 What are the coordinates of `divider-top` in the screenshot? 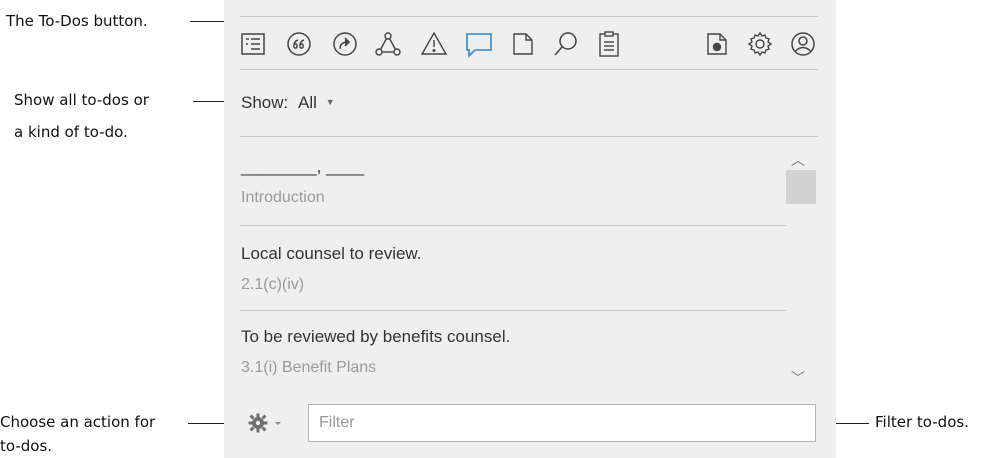 It's located at (529, 16).